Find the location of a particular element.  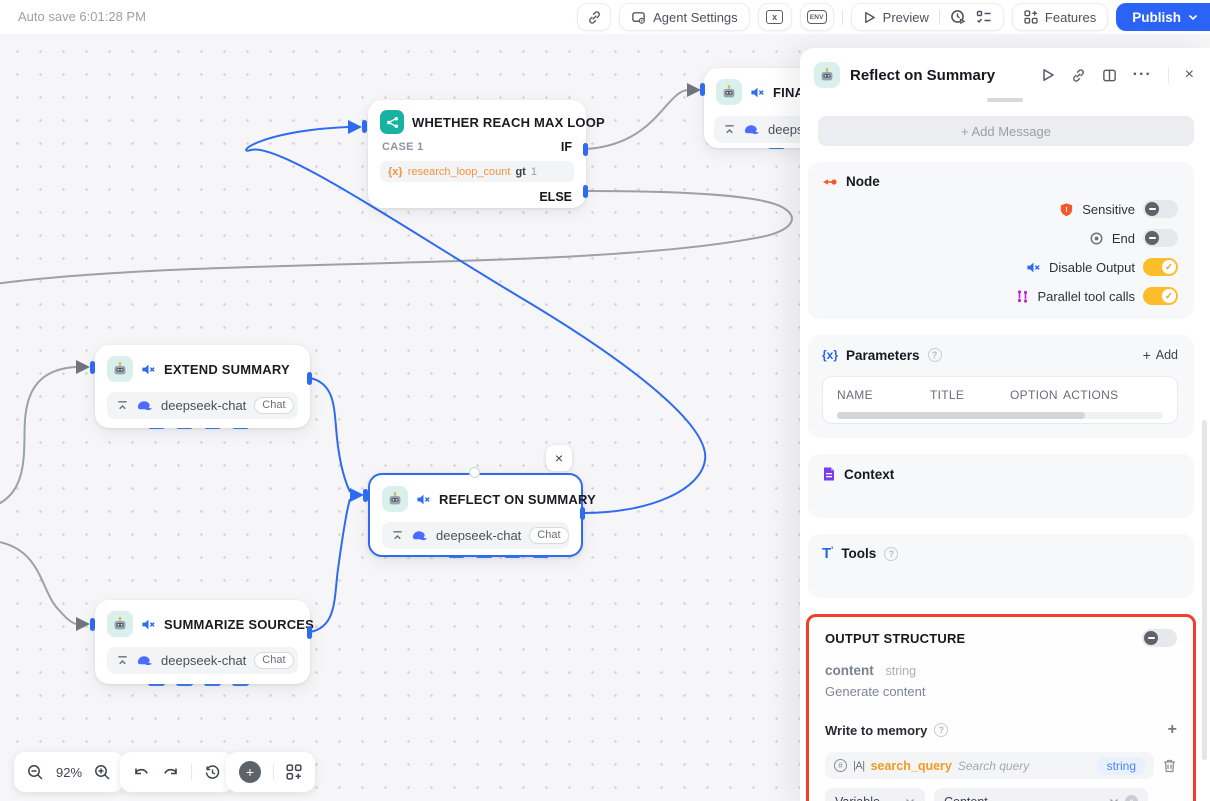

agent-settings-button: Agent Settings is located at coordinates (684, 17).